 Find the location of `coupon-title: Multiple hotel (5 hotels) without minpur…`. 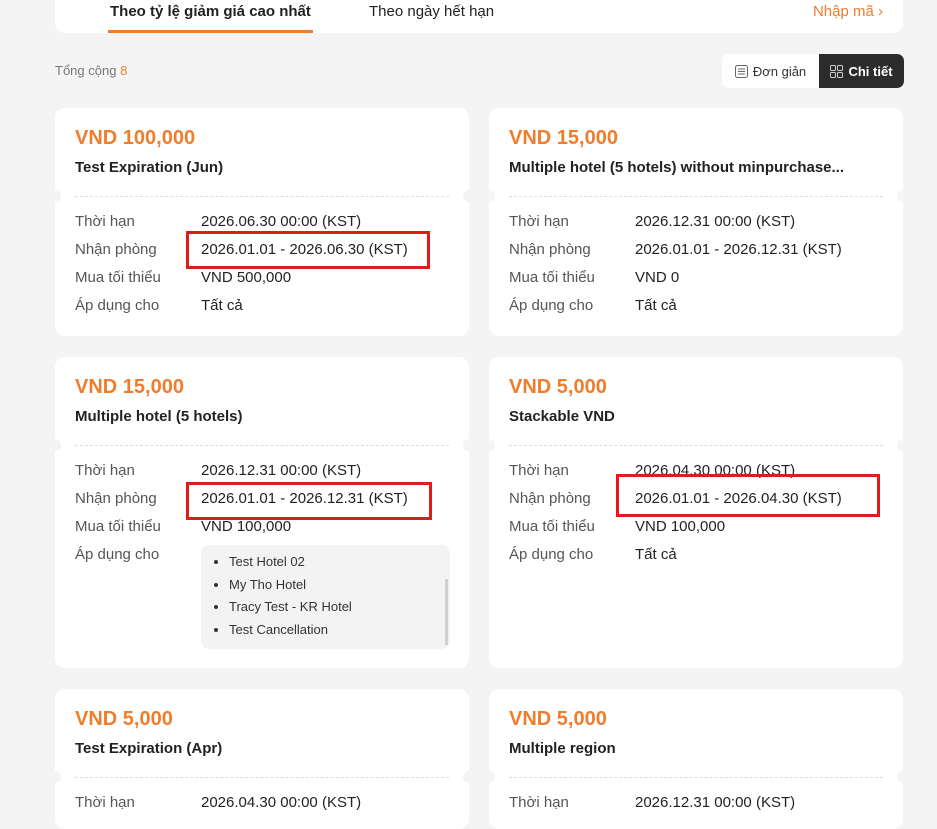

coupon-title: Multiple hotel (5 hotels) without minpur… is located at coordinates (677, 167).